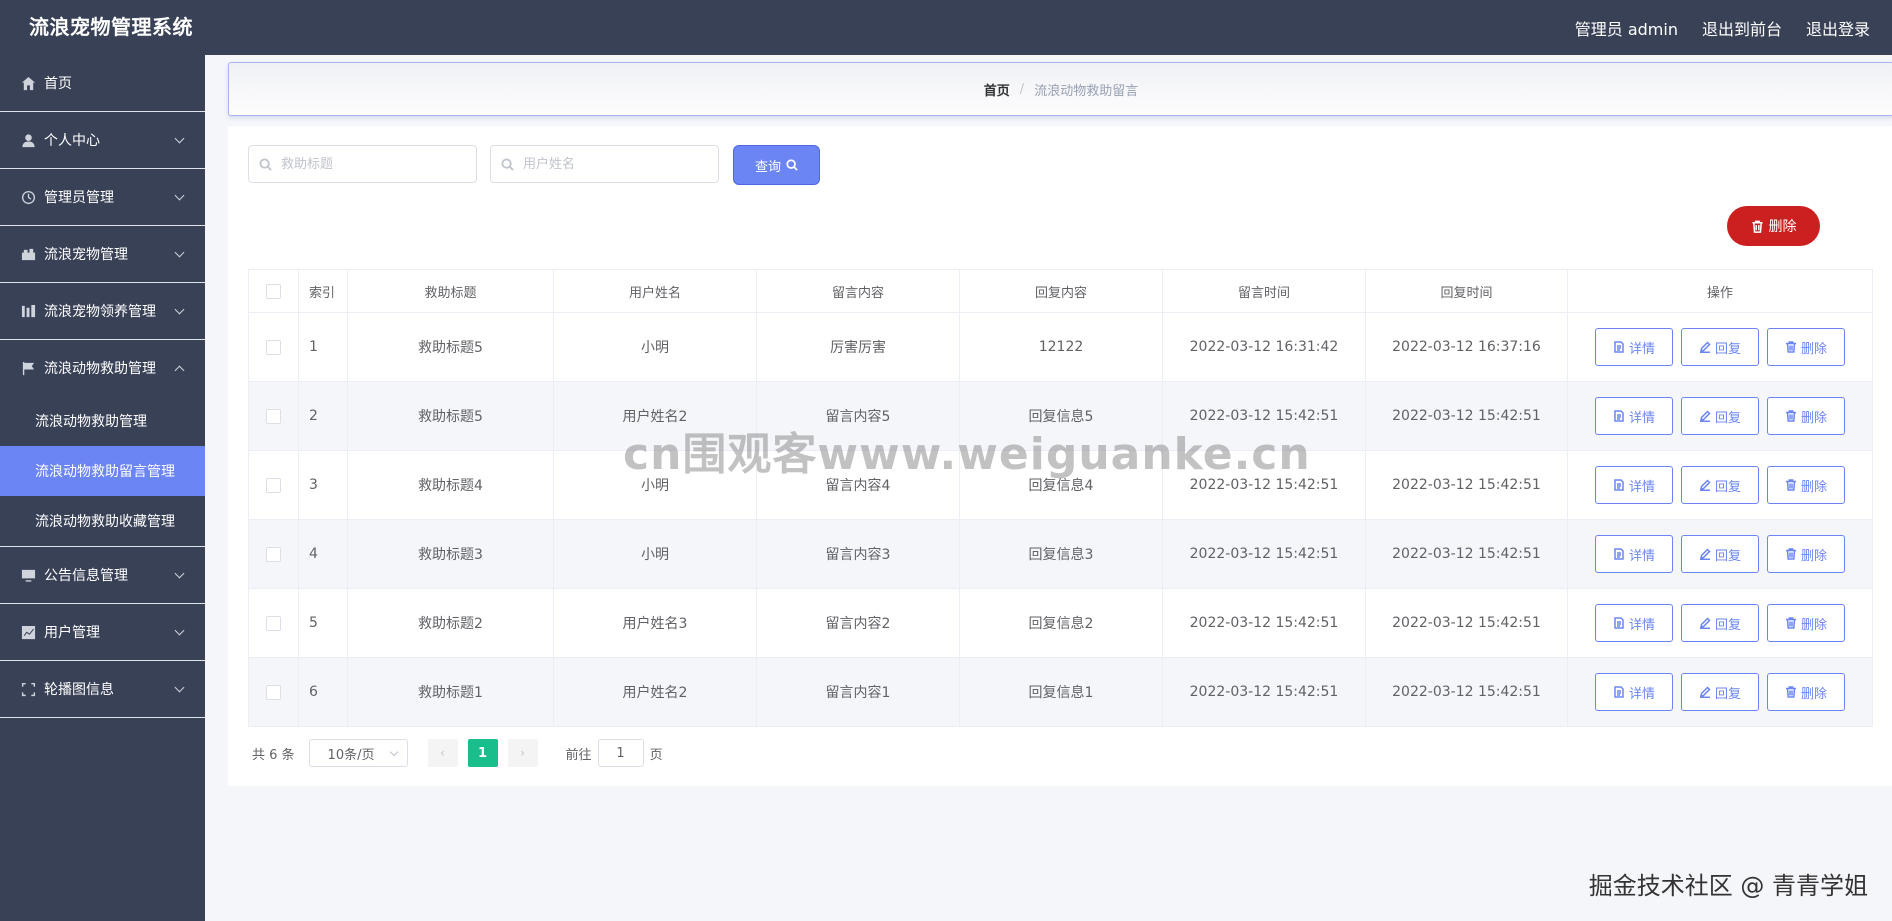 The height and width of the screenshot is (921, 1892). Describe the element at coordinates (102, 471) in the screenshot. I see `submenu-rescue-message-management: 流浪动物救助留言管理` at that location.